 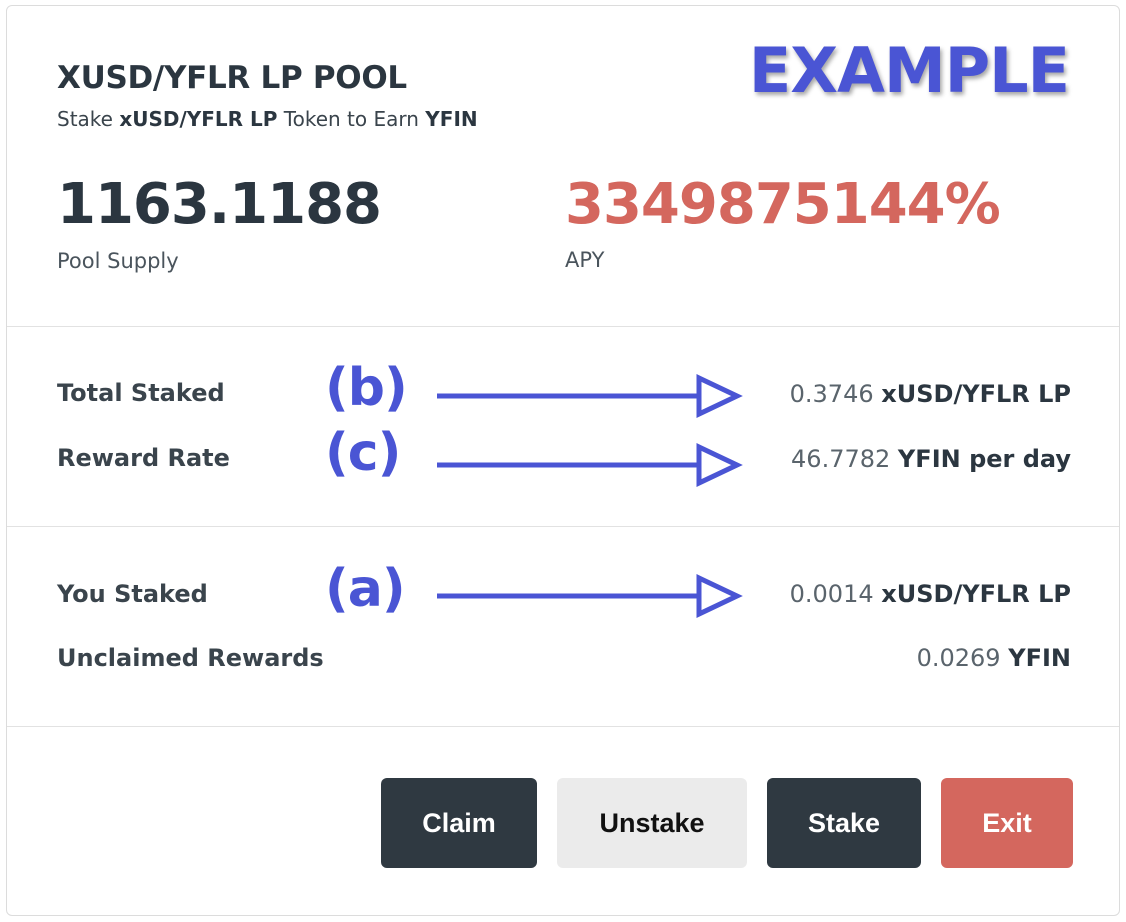 What do you see at coordinates (783, 204) in the screenshot?
I see `apy-value: 3349875144%` at bounding box center [783, 204].